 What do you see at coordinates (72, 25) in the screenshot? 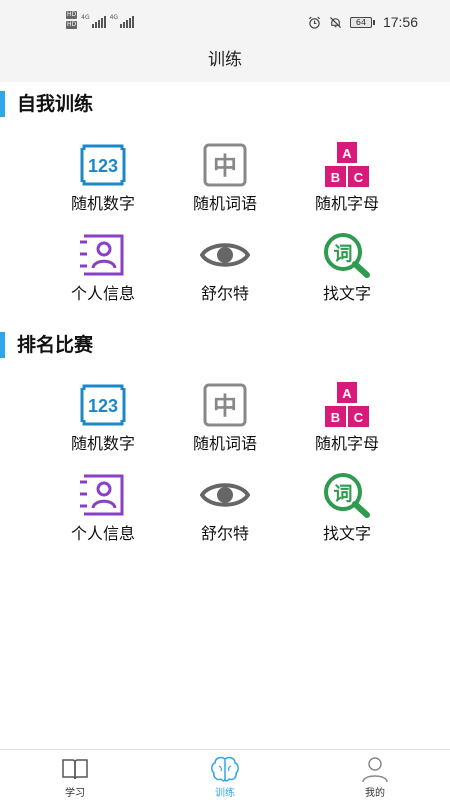
I see `hd-badge-2: HD` at bounding box center [72, 25].